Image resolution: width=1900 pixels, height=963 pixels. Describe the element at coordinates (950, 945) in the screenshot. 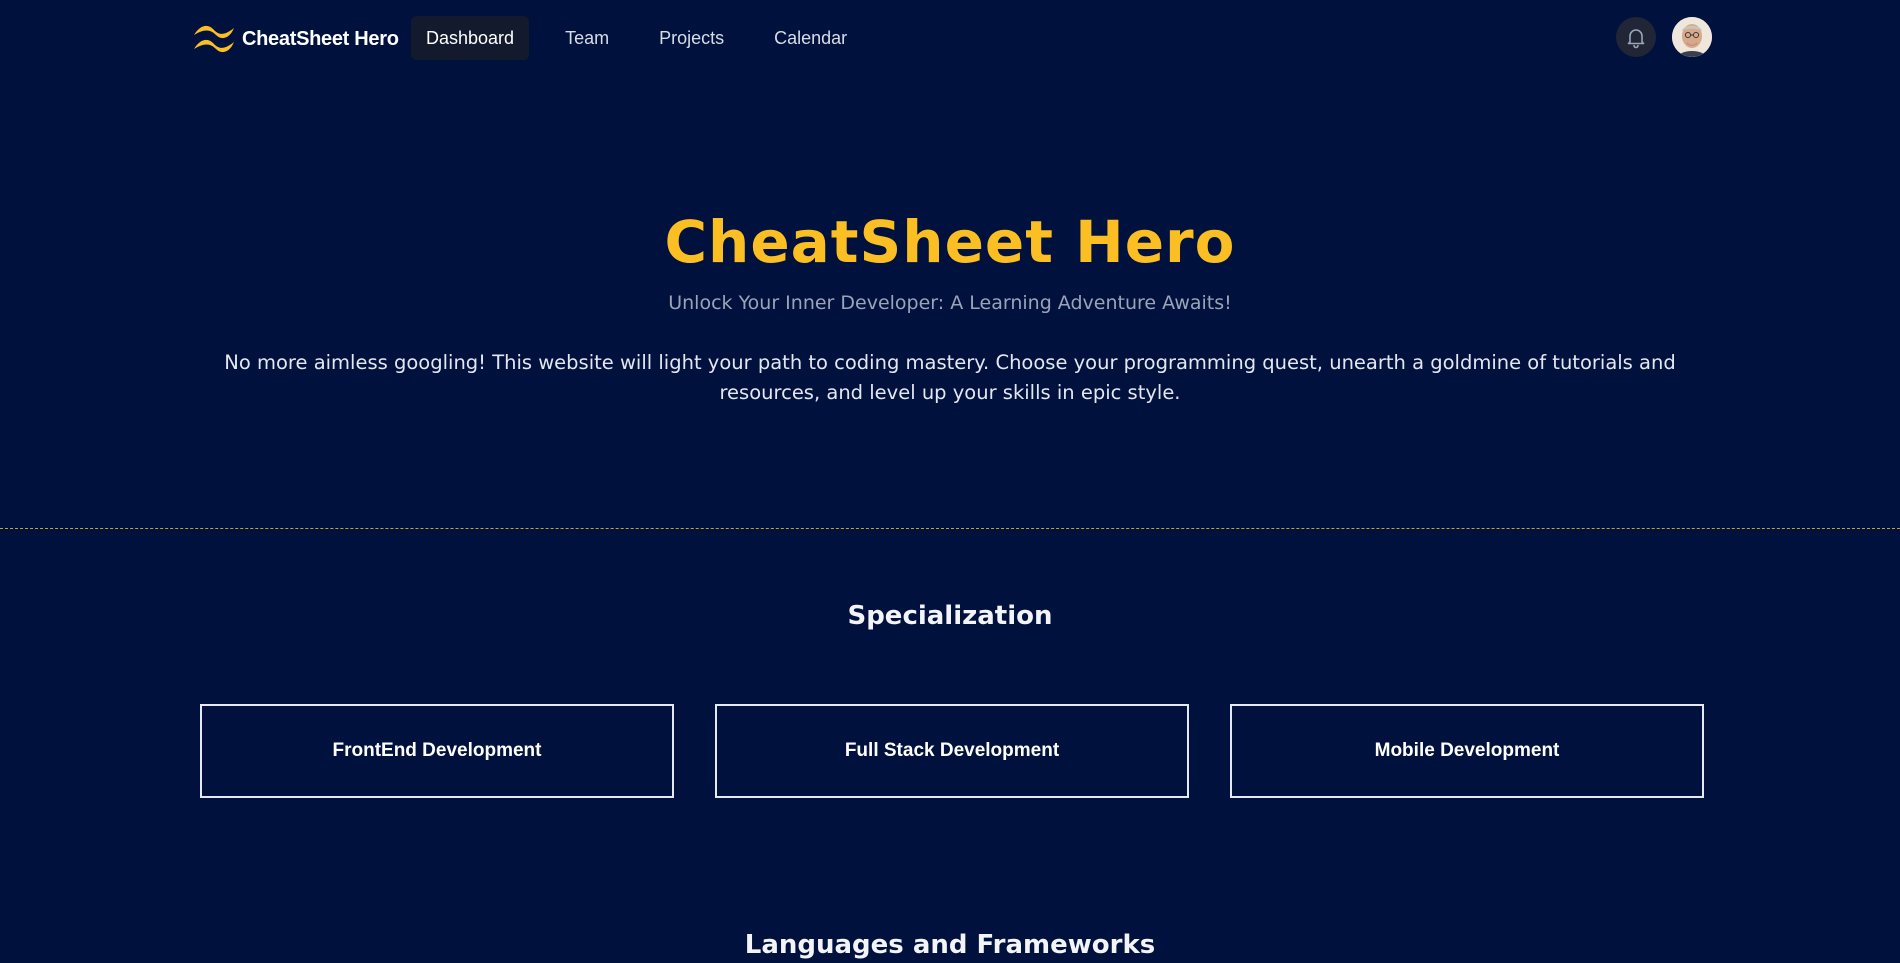

I see `languages-heading: Languages and Frameworks` at that location.